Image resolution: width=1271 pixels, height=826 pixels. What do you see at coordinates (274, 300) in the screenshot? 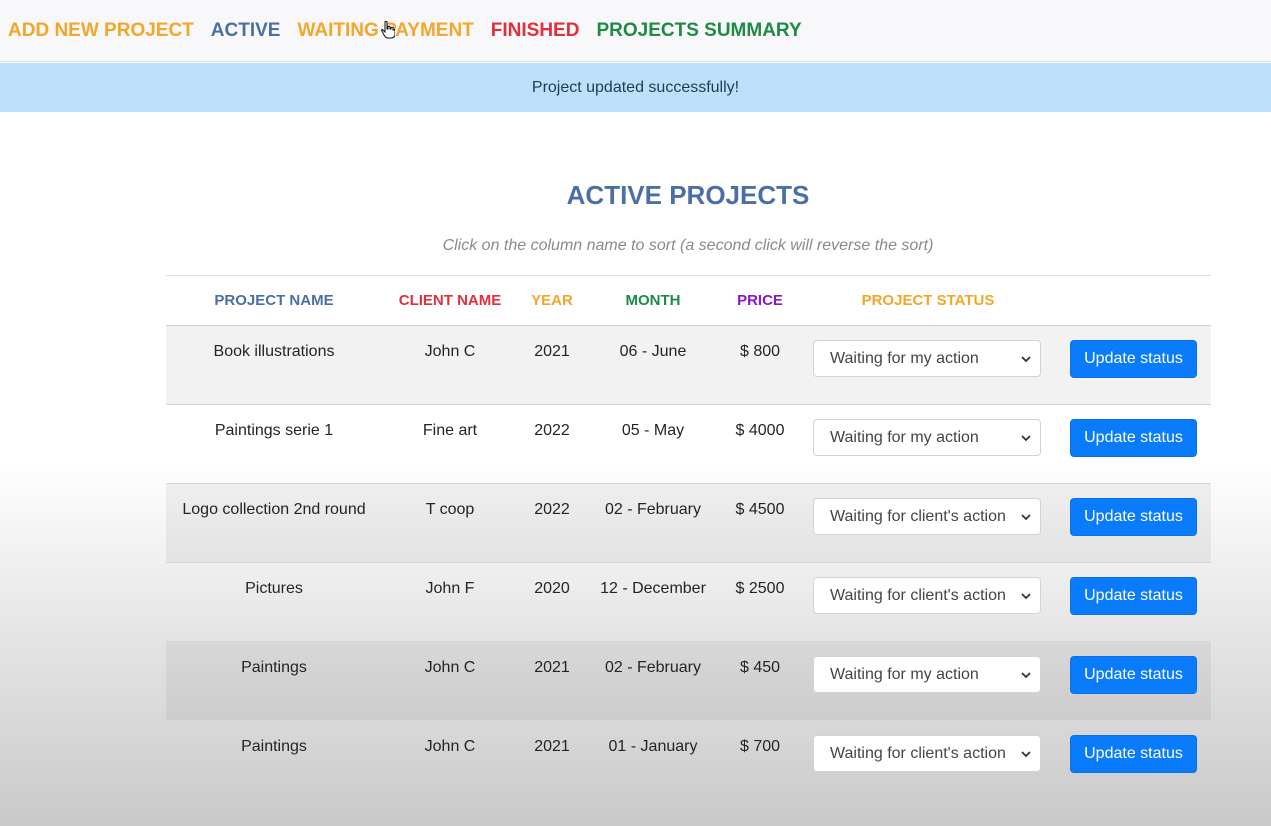
I see `column-header-project-name: PROJECT NAME` at bounding box center [274, 300].